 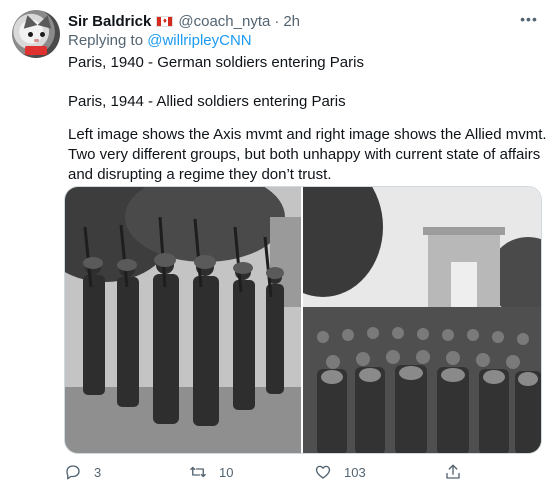 I want to click on share-icon, so click(x=453, y=471).